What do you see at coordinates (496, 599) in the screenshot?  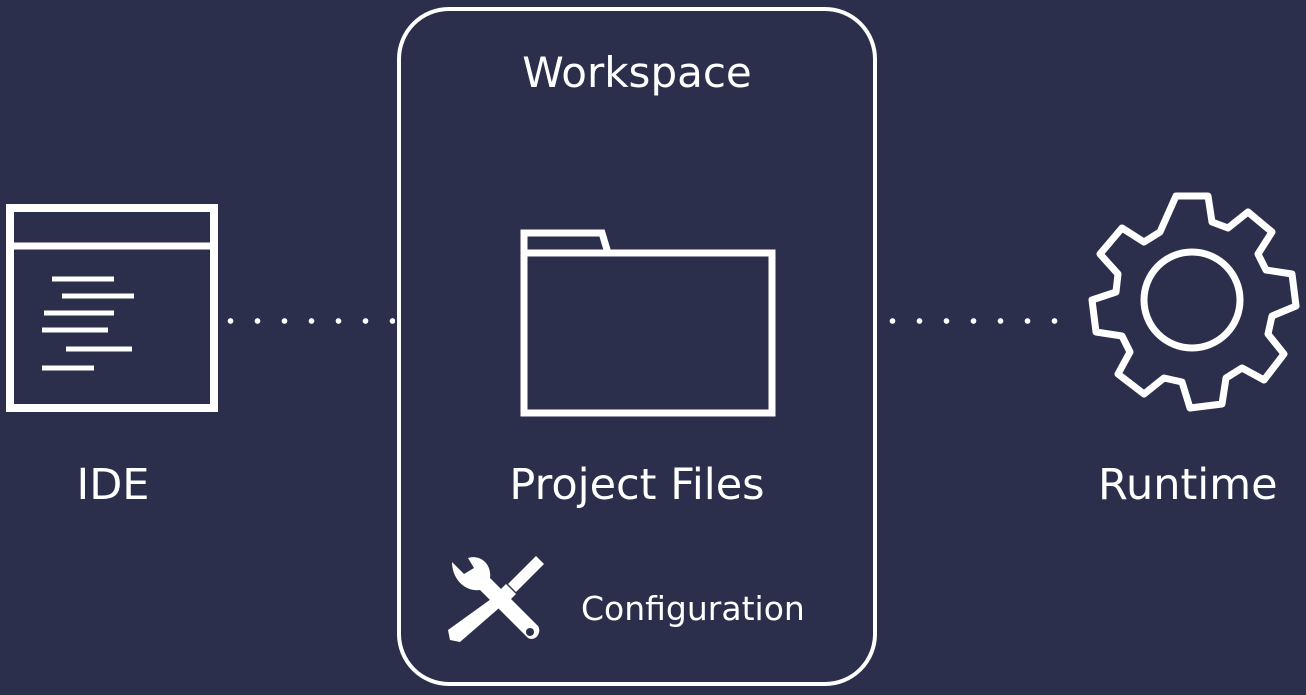 I see `wrench-screwdriver-icon` at bounding box center [496, 599].